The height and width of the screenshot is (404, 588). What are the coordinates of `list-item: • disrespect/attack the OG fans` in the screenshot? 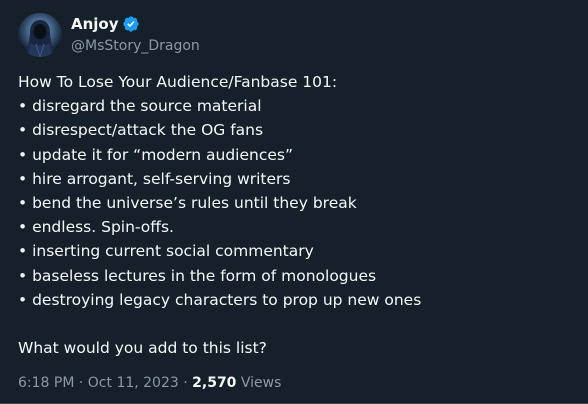 It's located at (141, 130).